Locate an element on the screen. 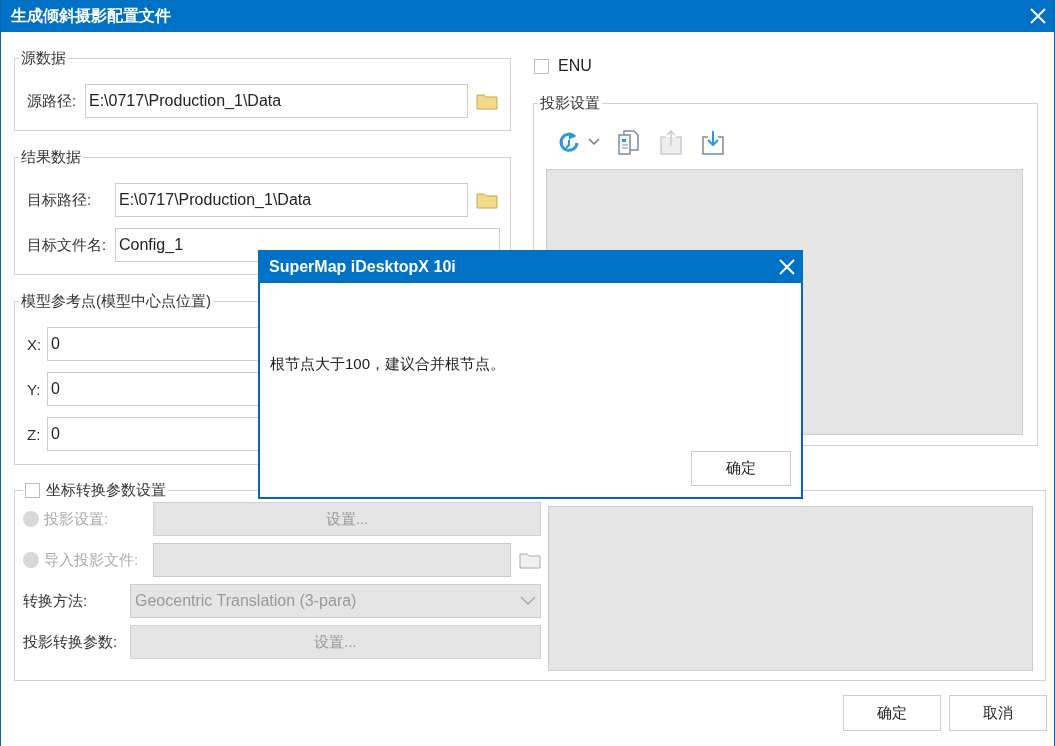 This screenshot has width=1055, height=746. field-label: 目标文件名: is located at coordinates (67, 245).